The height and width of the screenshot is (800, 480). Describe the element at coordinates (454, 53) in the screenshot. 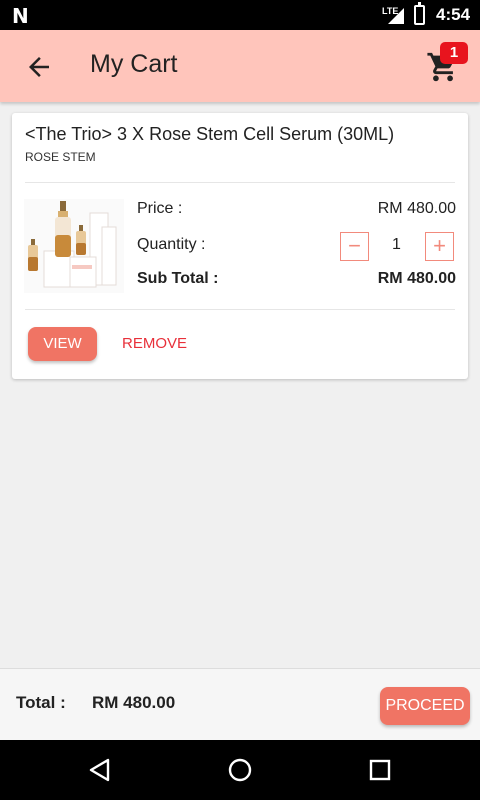

I see `cart-count-badge: 1` at that location.